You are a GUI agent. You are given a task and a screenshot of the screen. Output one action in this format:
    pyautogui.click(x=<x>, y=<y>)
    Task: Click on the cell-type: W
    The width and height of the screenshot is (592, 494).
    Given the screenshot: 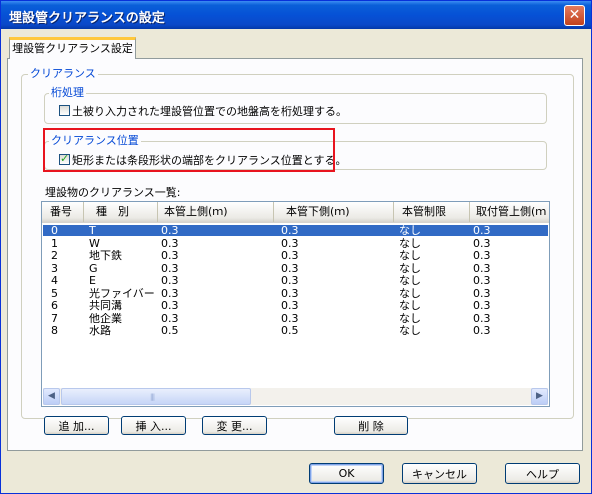 What is the action you would take?
    pyautogui.click(x=94, y=243)
    